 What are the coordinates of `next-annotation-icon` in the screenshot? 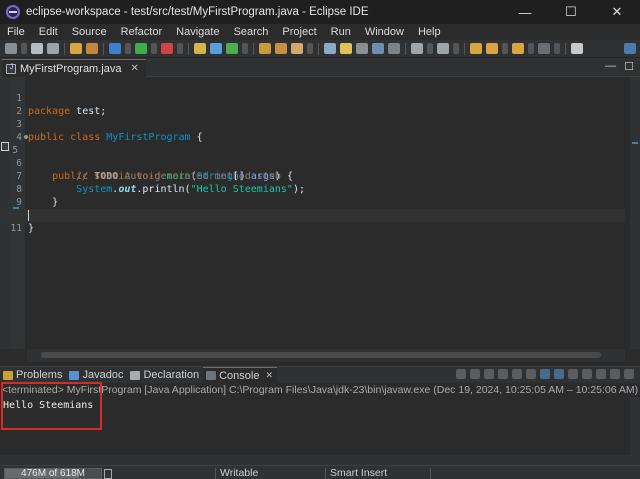 It's located at (417, 48).